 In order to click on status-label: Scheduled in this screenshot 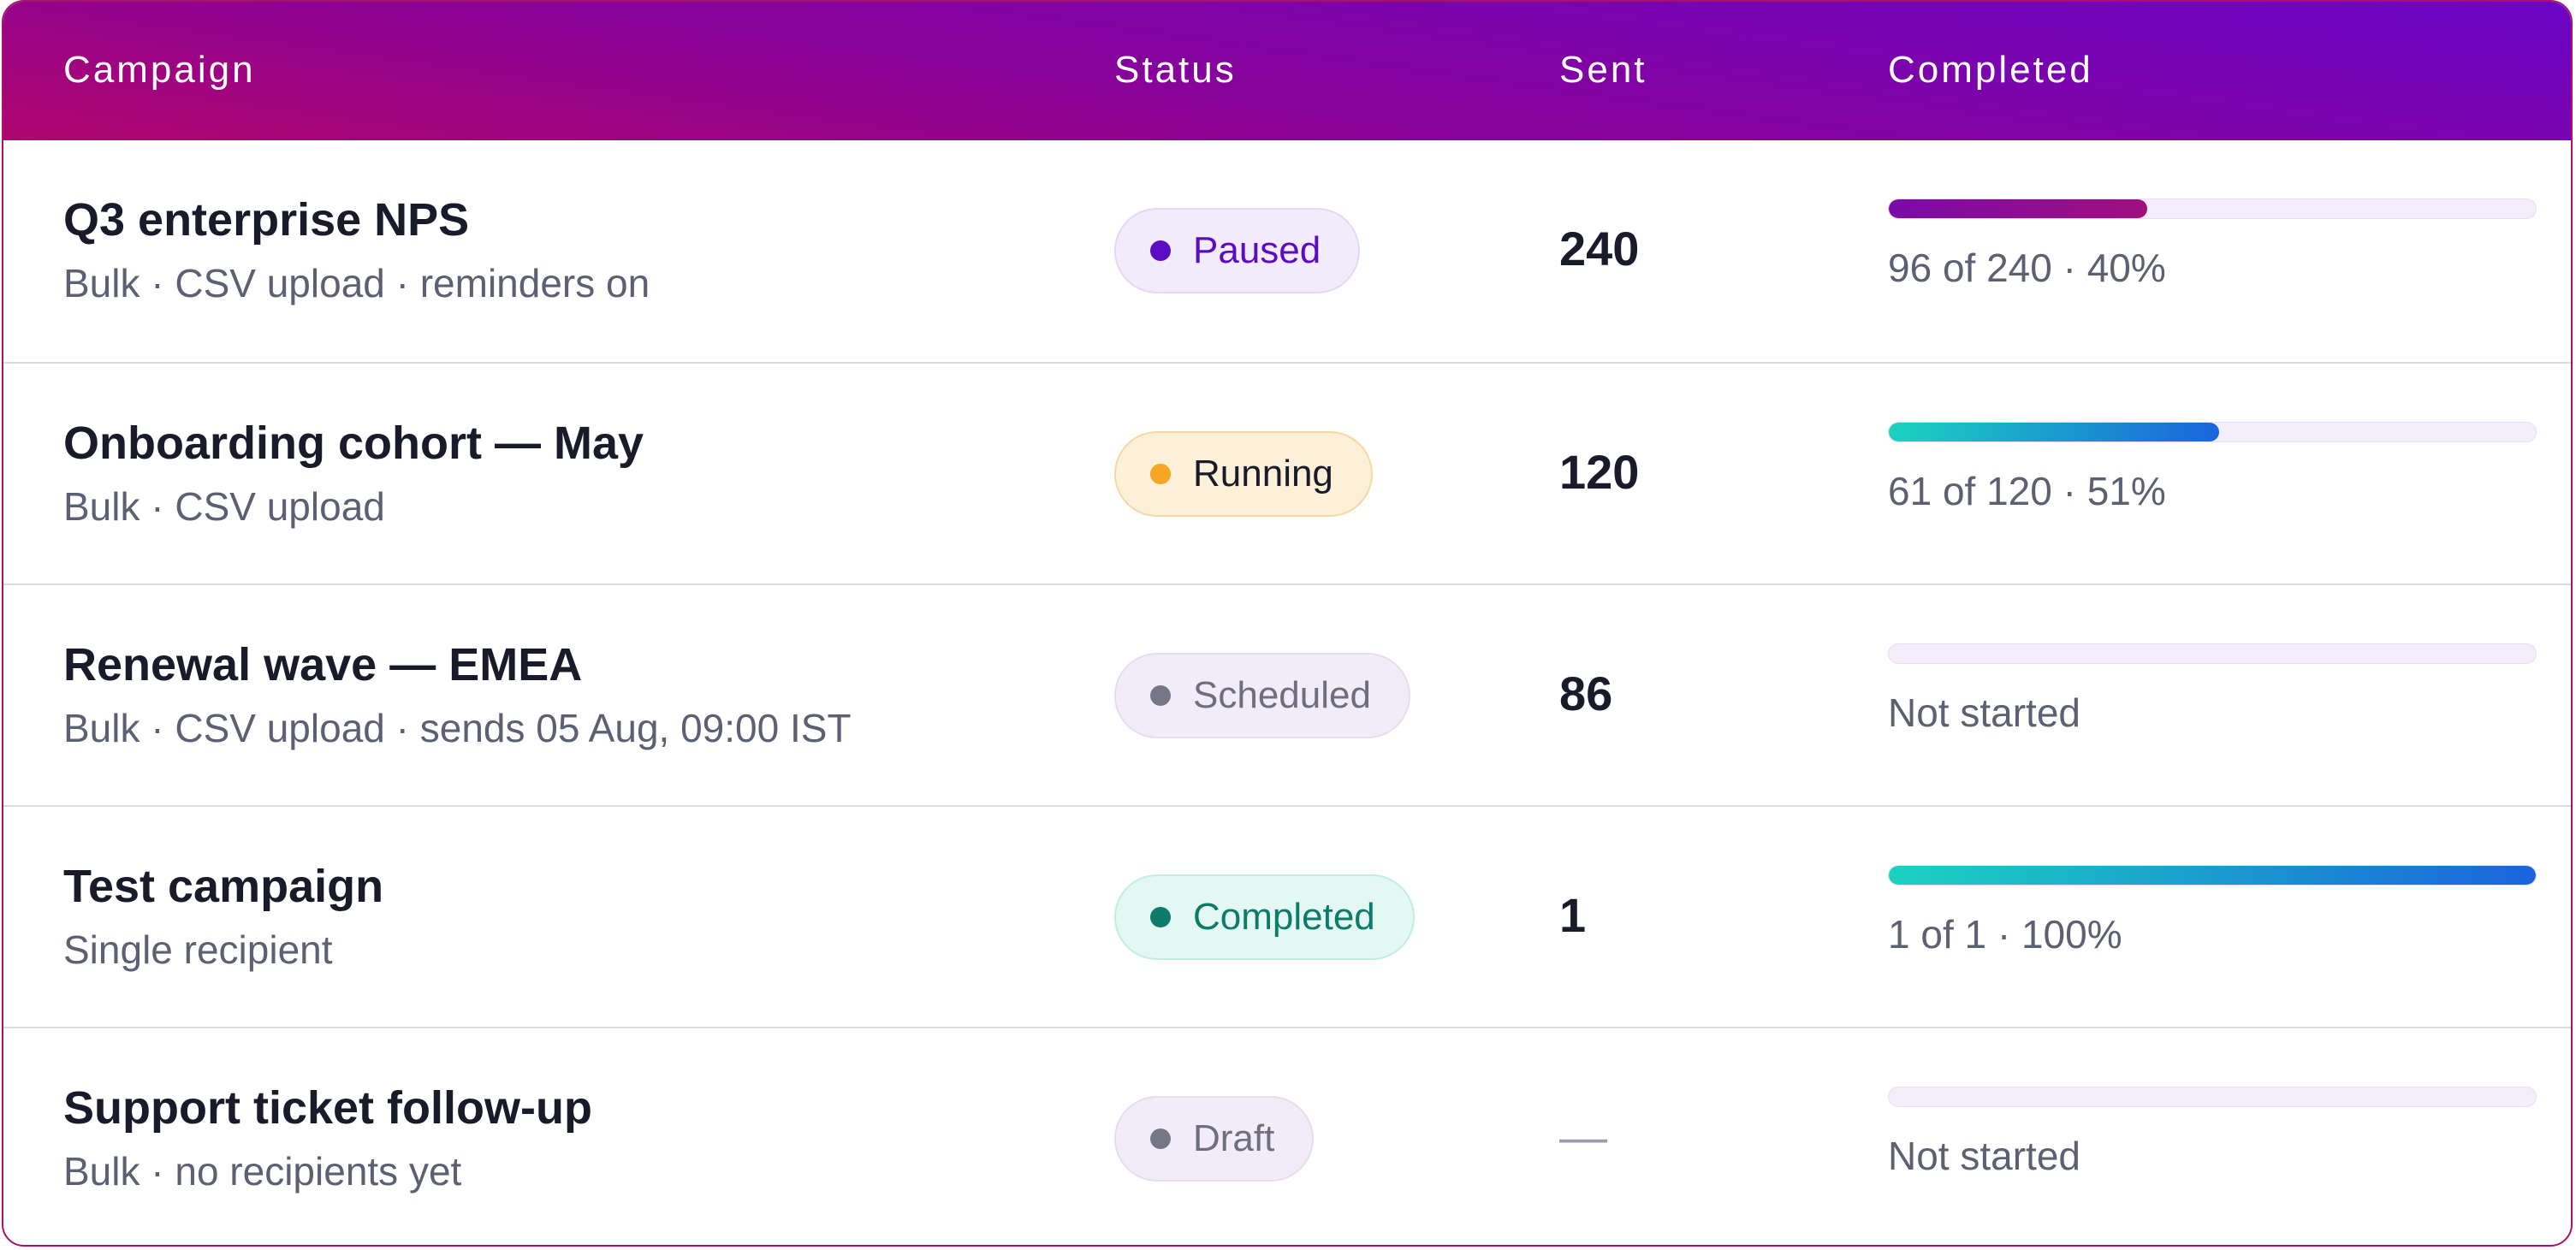, I will do `click(1282, 695)`.